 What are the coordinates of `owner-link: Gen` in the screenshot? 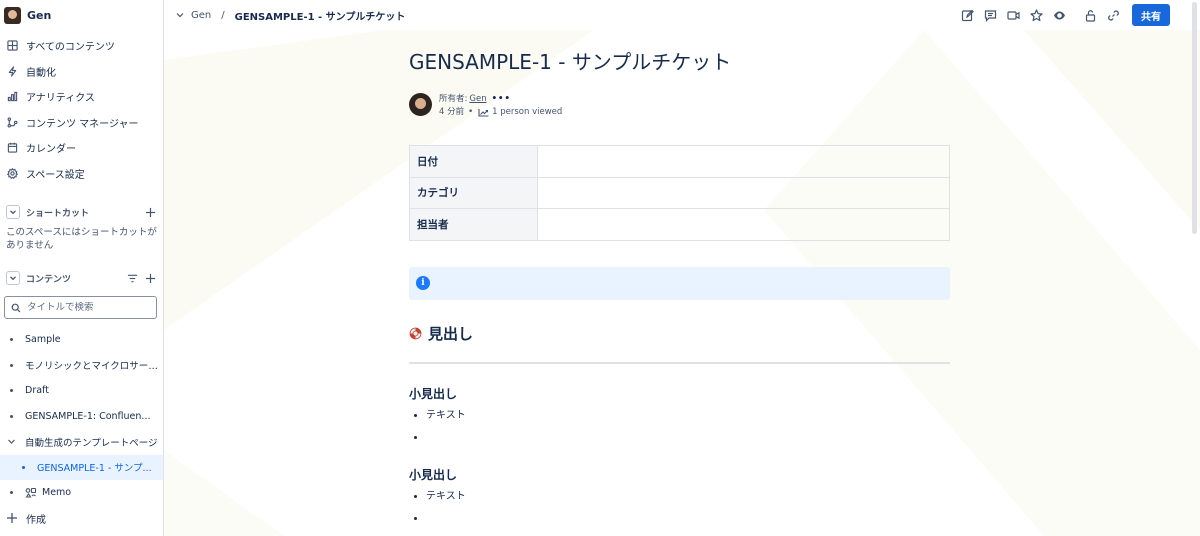 It's located at (477, 99).